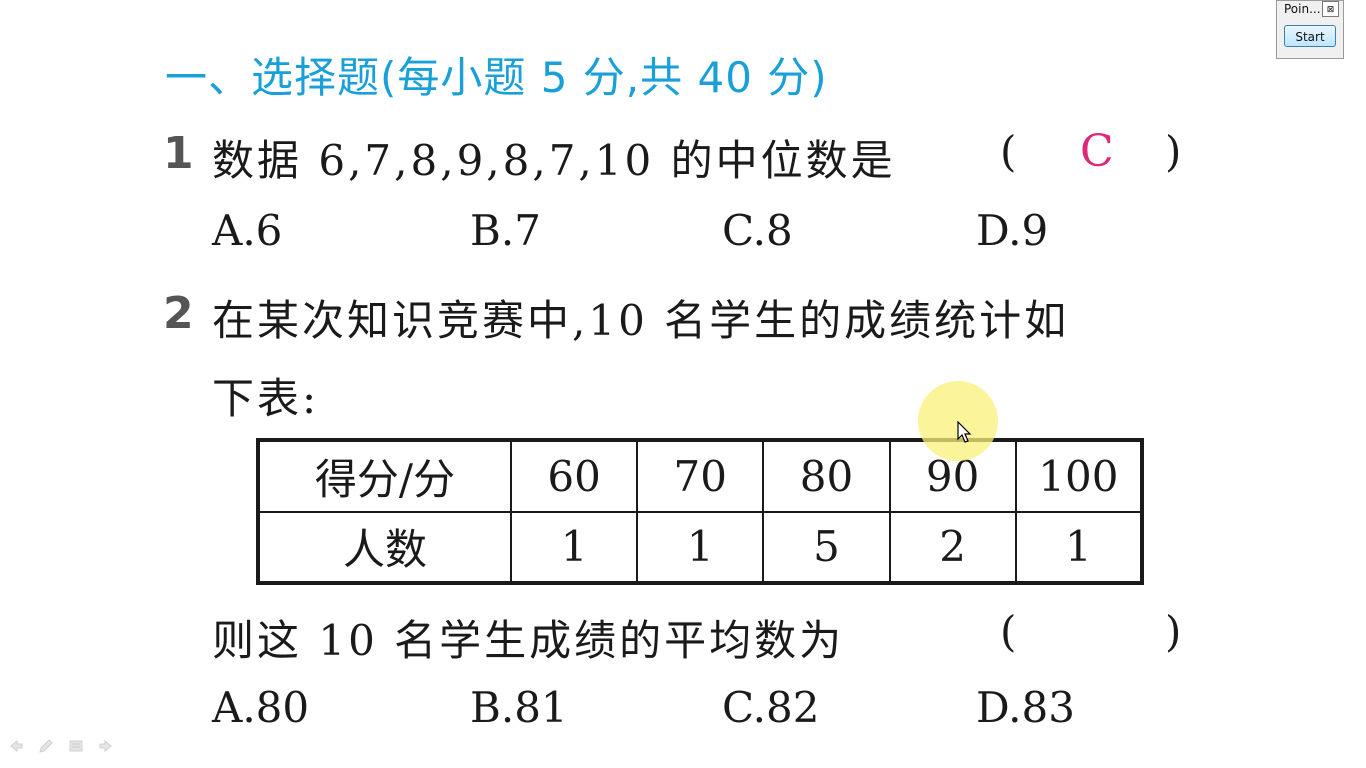 The image size is (1366, 768). I want to click on table-cell: 人数, so click(384, 547).